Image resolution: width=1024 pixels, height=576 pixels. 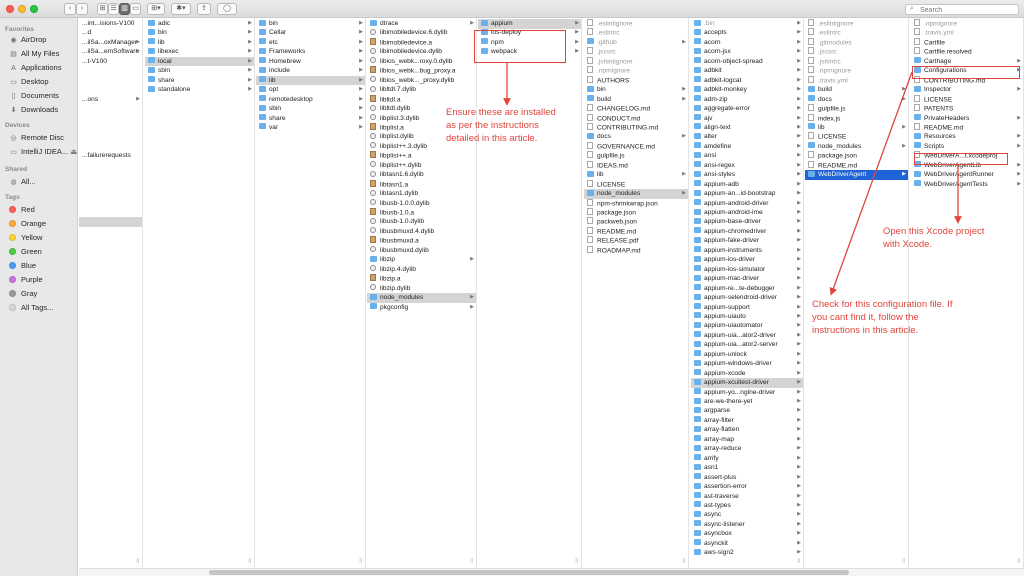 I want to click on file-row: ajv ▶, so click(x=747, y=119).